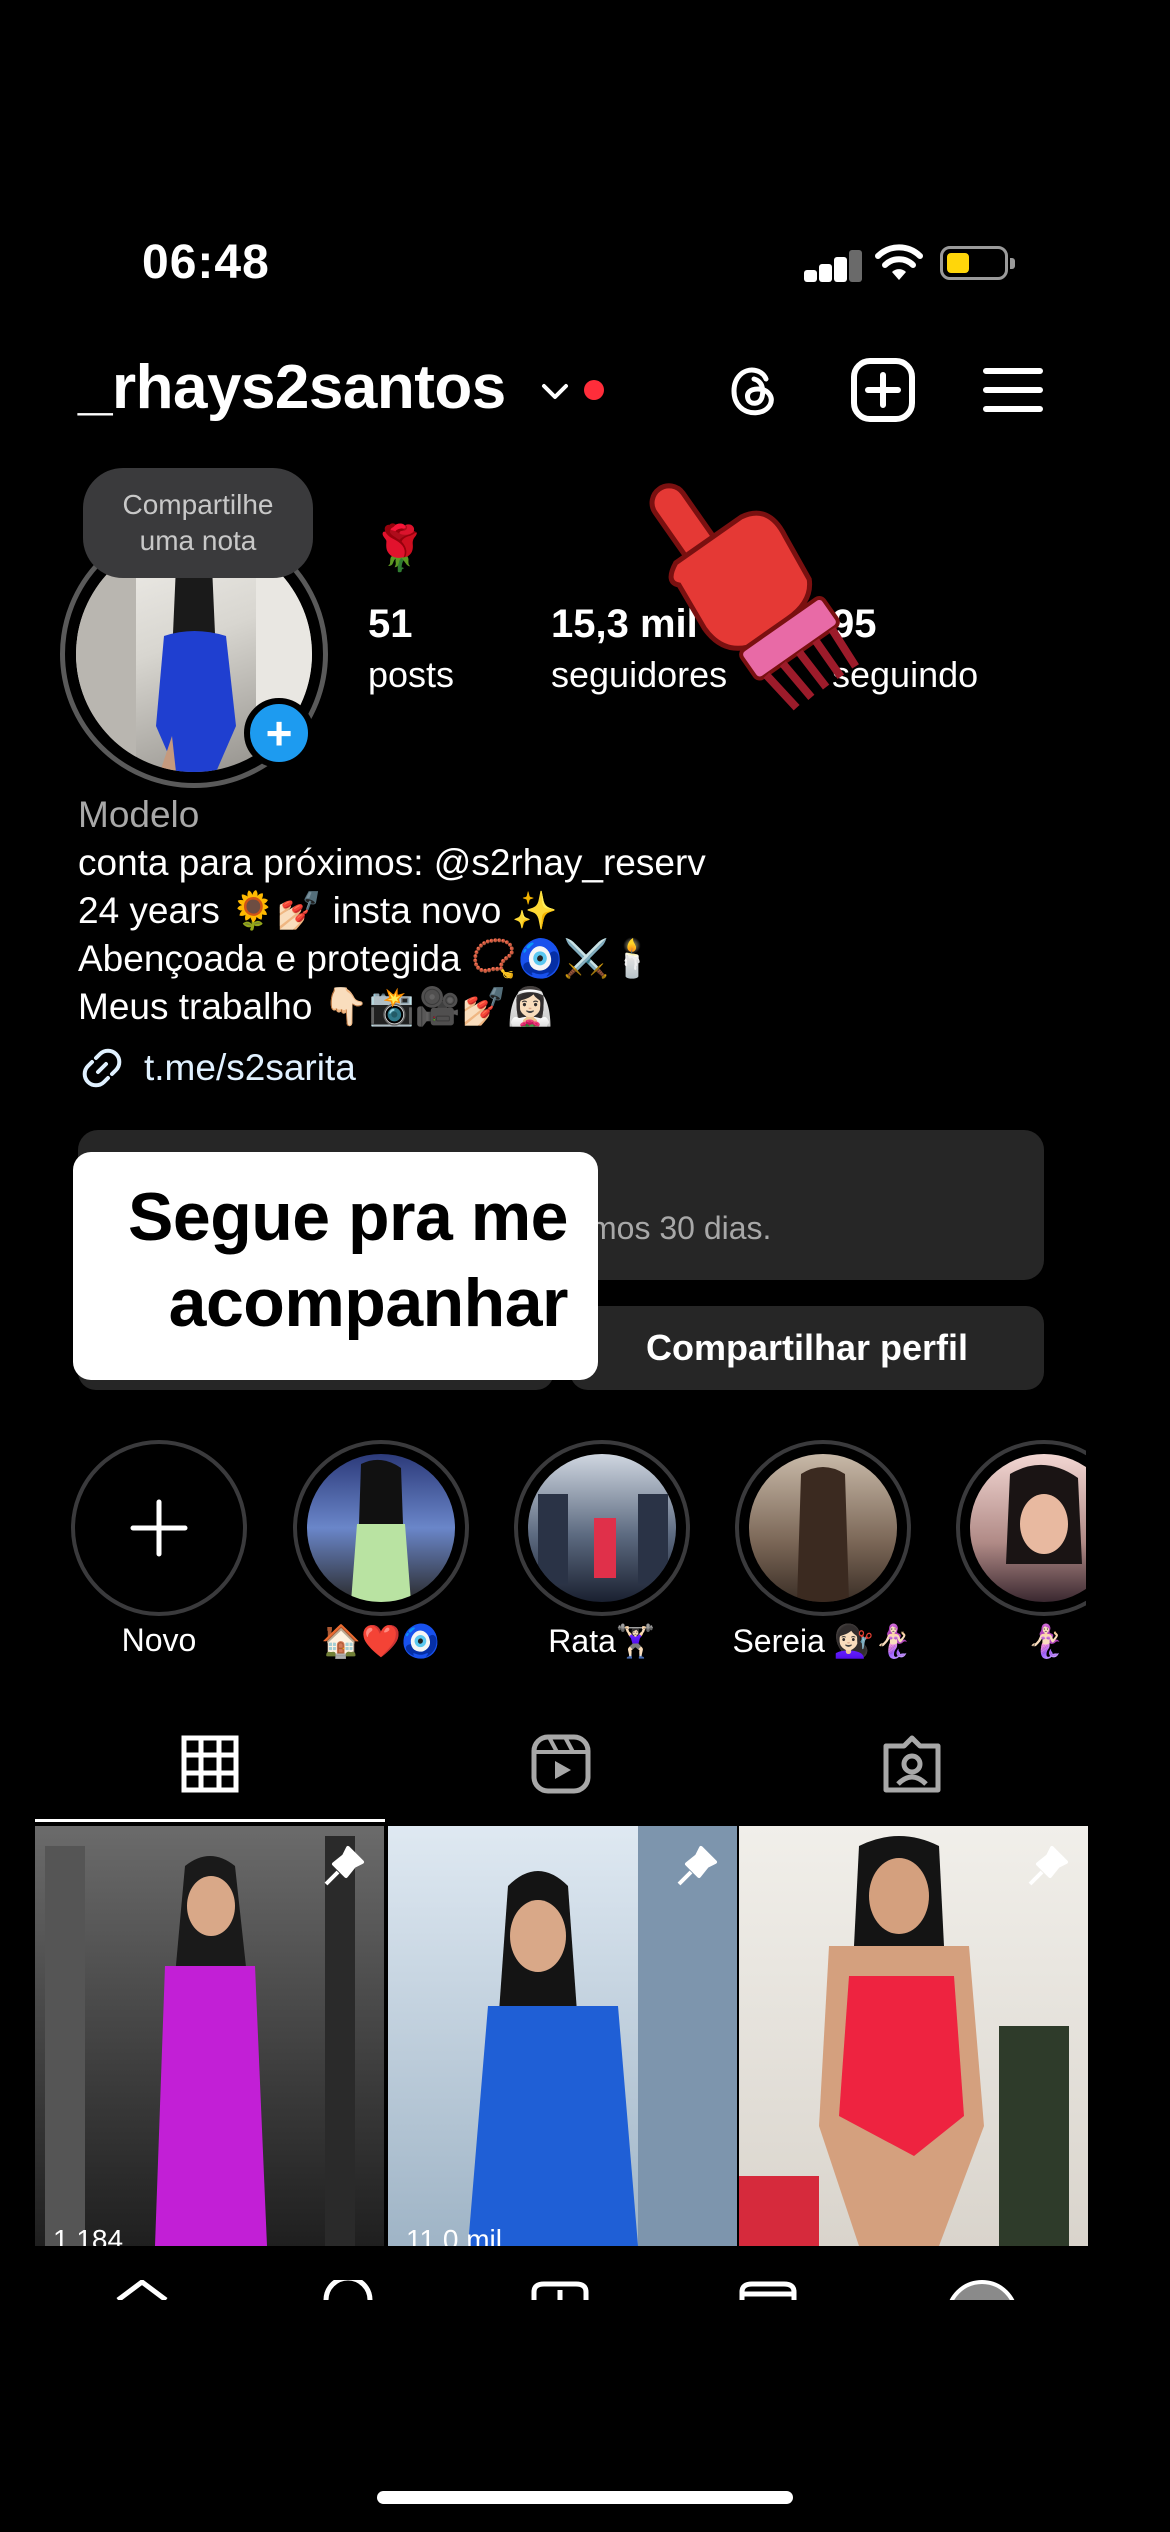 This screenshot has width=1170, height=2532. What do you see at coordinates (318, 910) in the screenshot?
I see `bio-line-2: 24 years 🌻💅🏻 insta novo ✨` at bounding box center [318, 910].